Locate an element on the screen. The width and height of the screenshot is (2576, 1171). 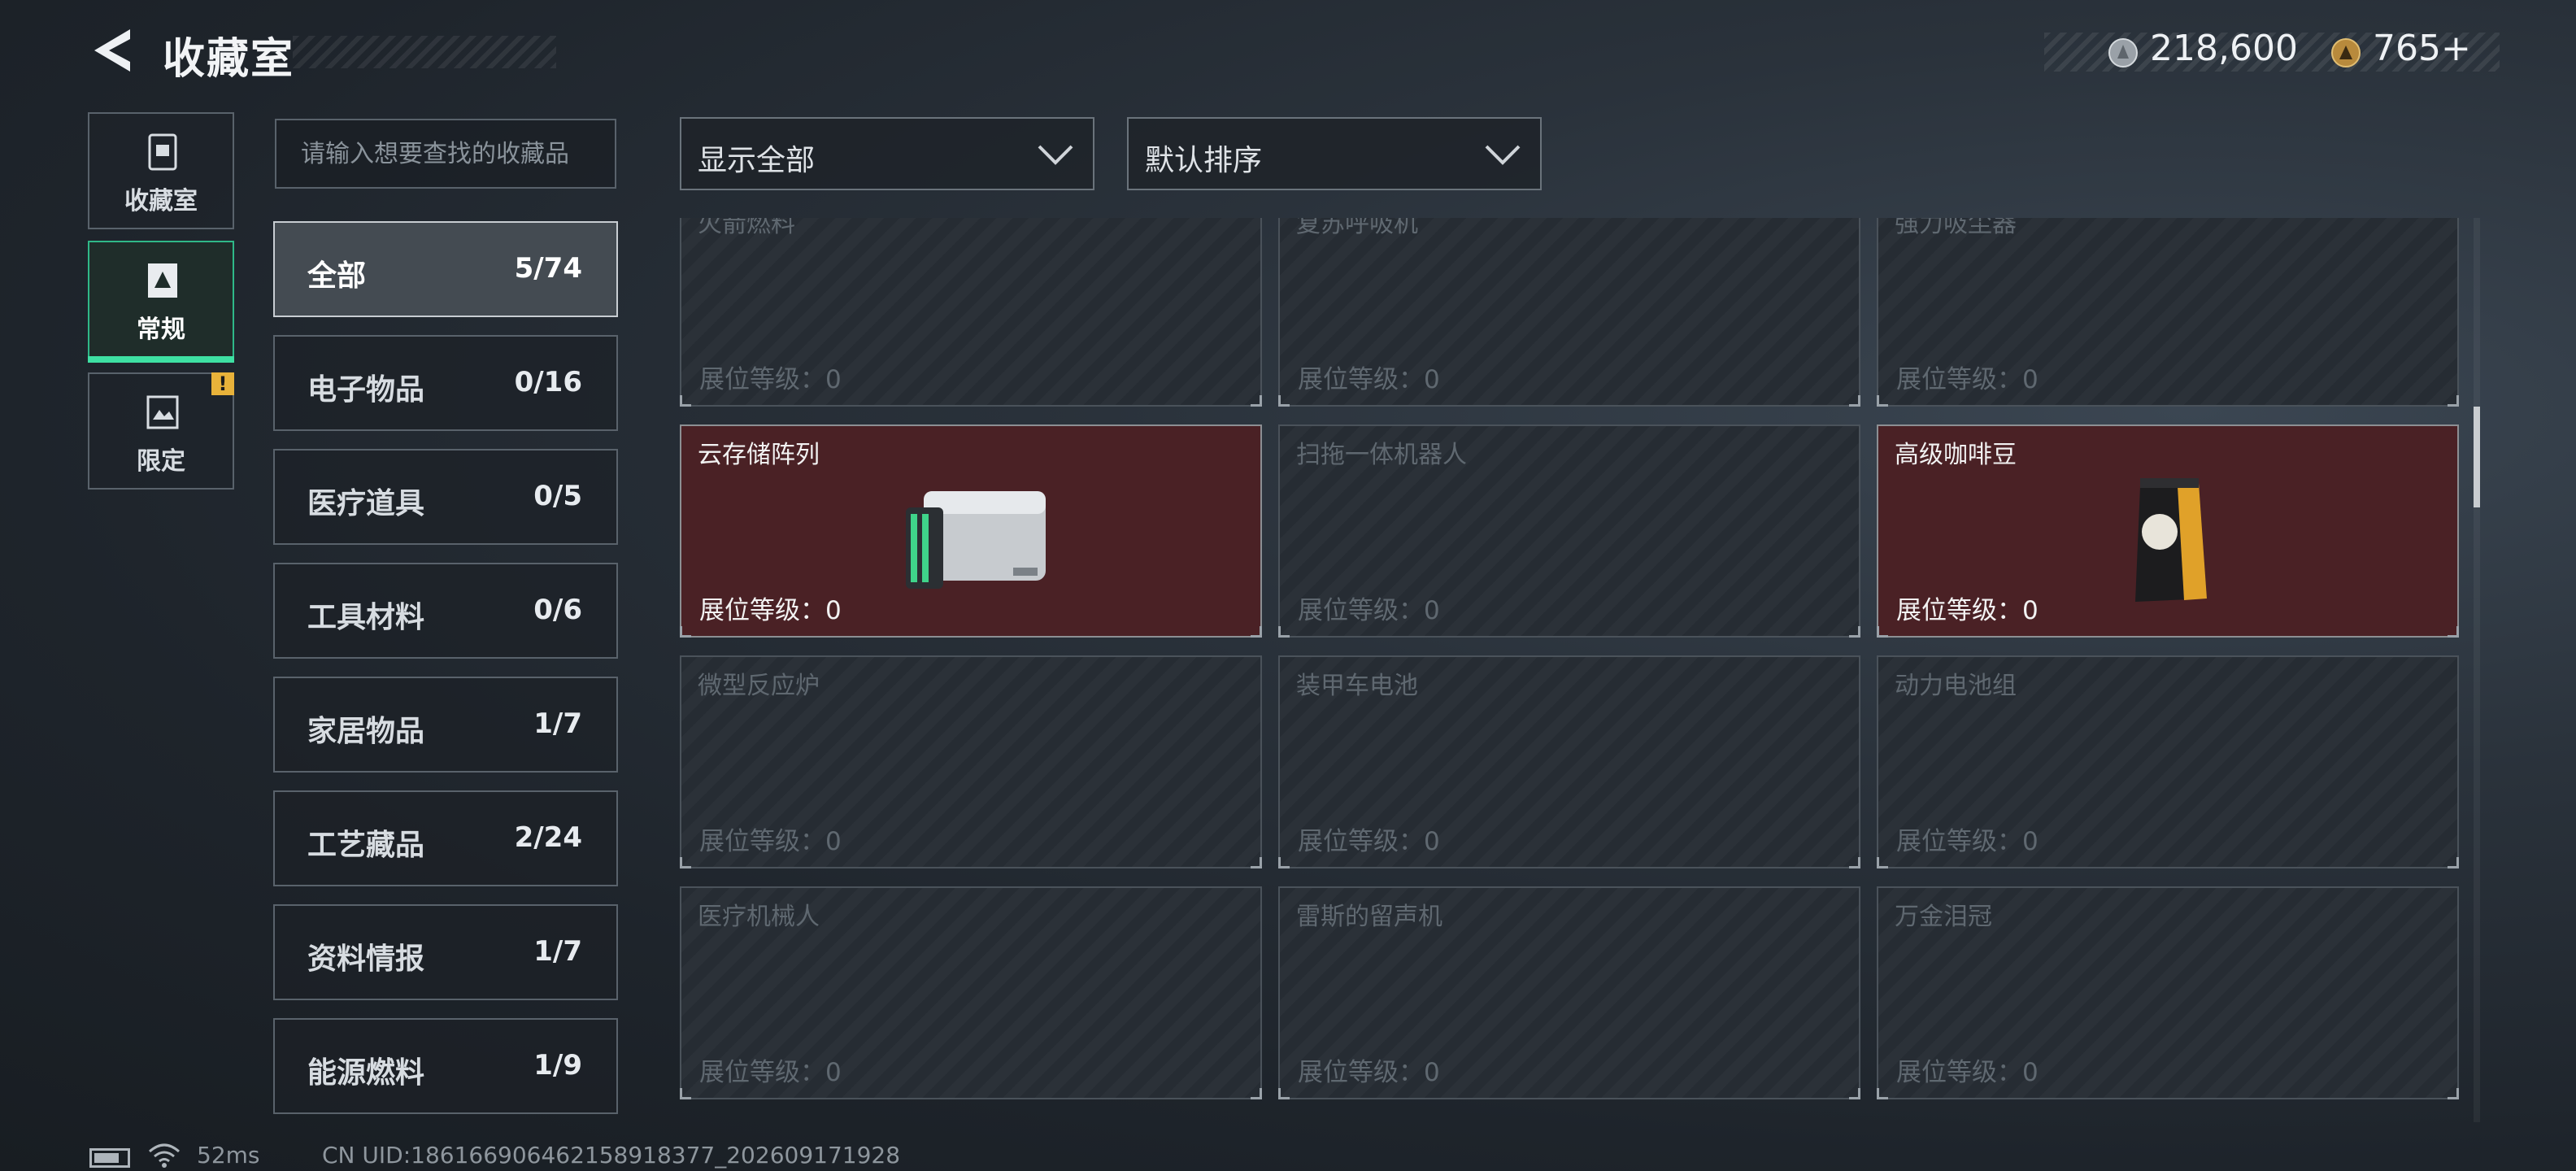
standard-card-icon is located at coordinates (163, 281).